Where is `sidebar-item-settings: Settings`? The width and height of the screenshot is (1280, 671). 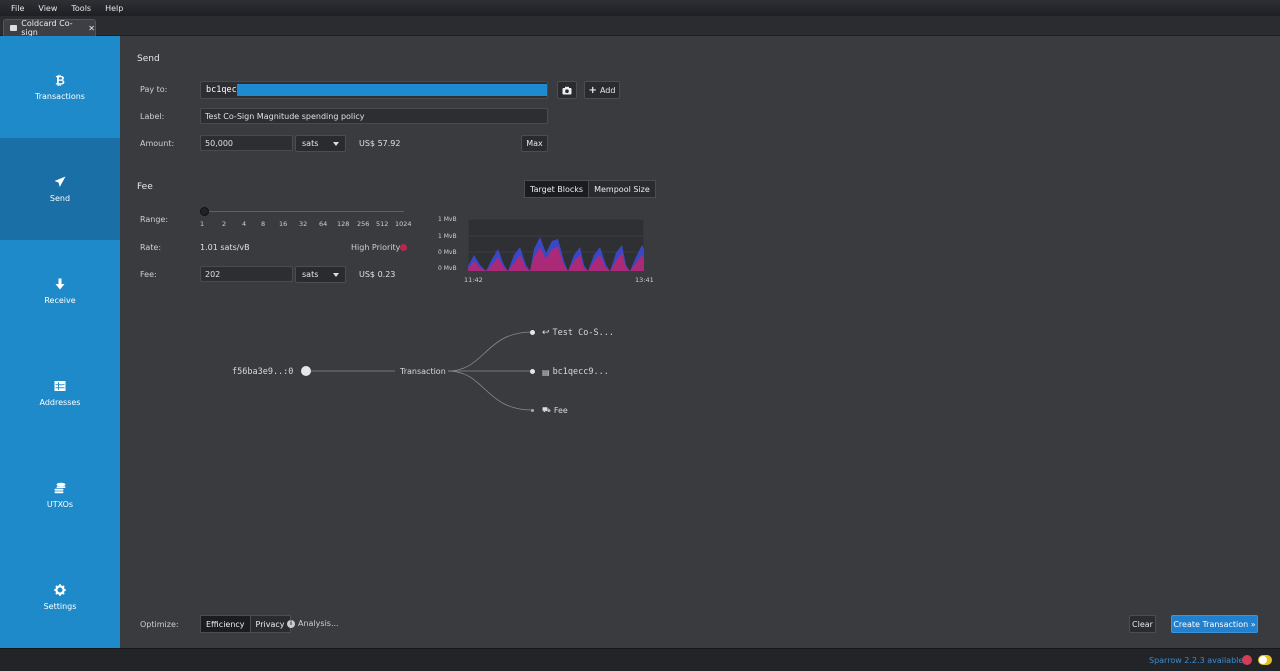 sidebar-item-settings: Settings is located at coordinates (60, 597).